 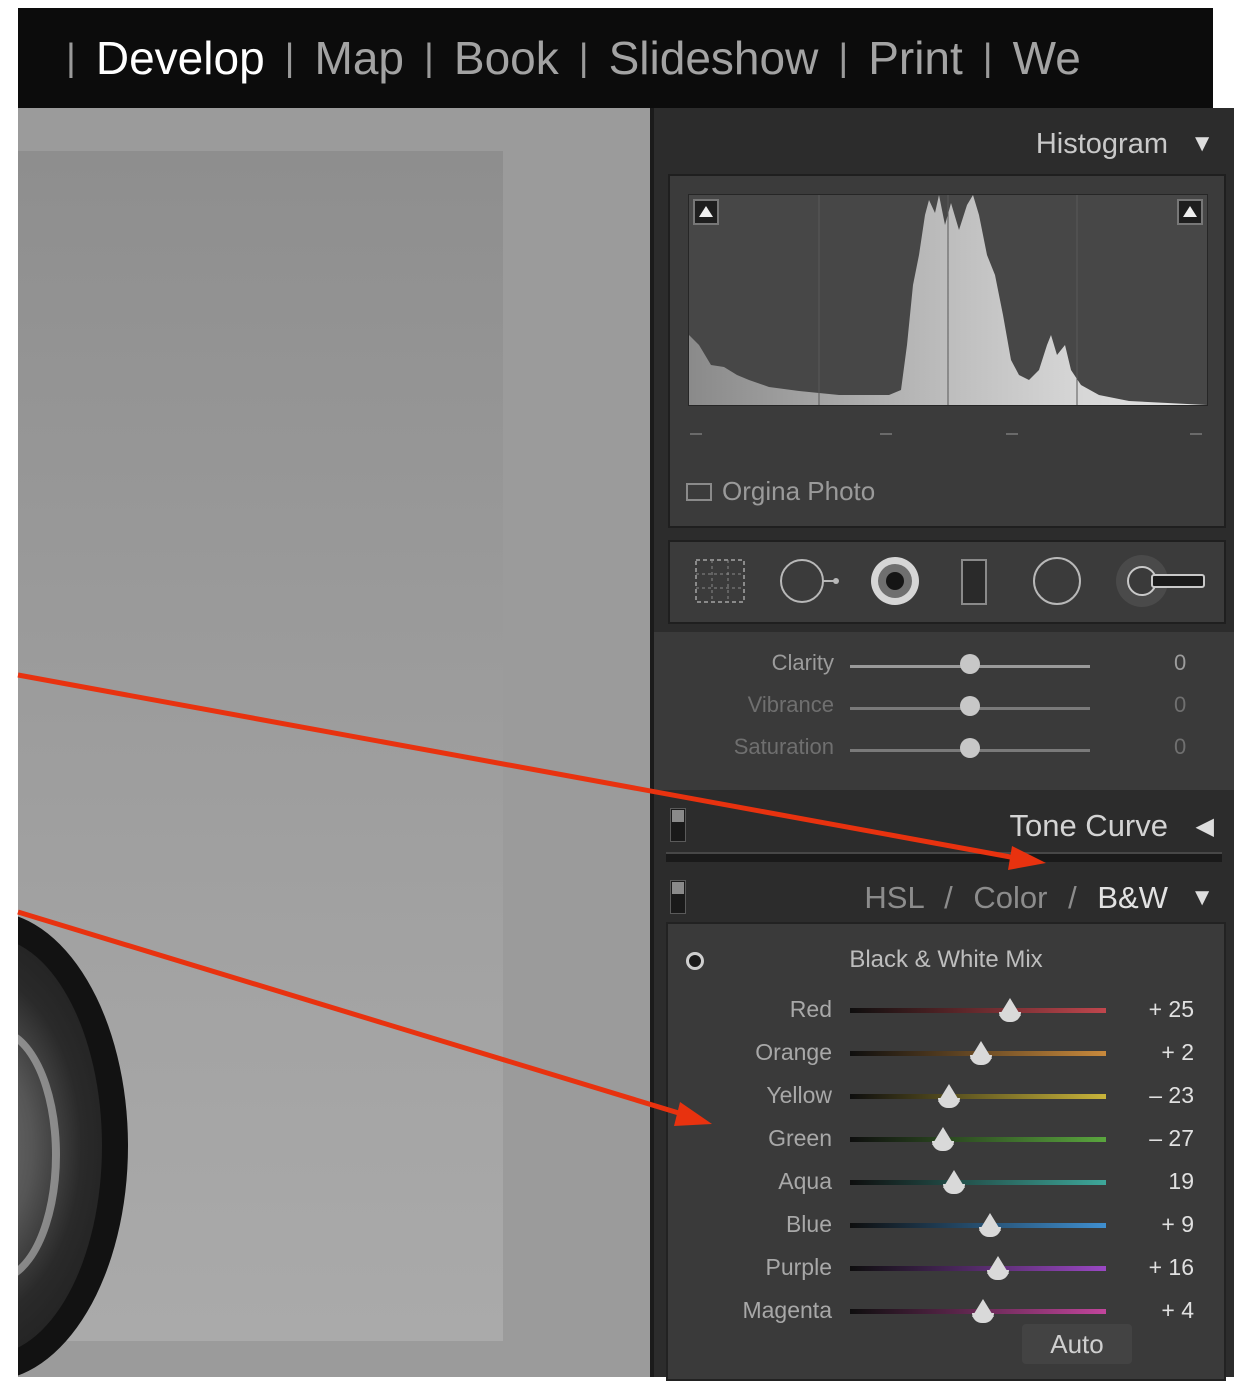 I want to click on radial-filter-icon, so click(x=1057, y=581).